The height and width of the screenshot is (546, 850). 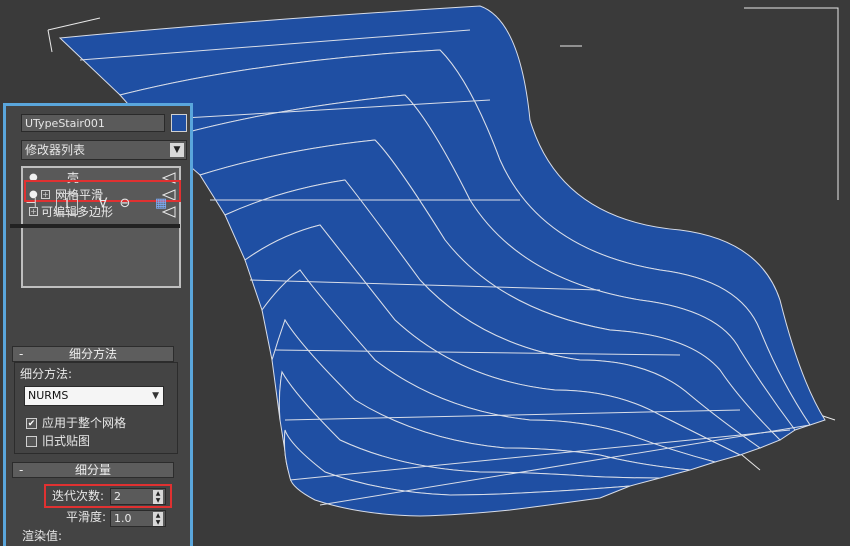 I want to click on rollout-title: 细分量, so click(x=92, y=470).